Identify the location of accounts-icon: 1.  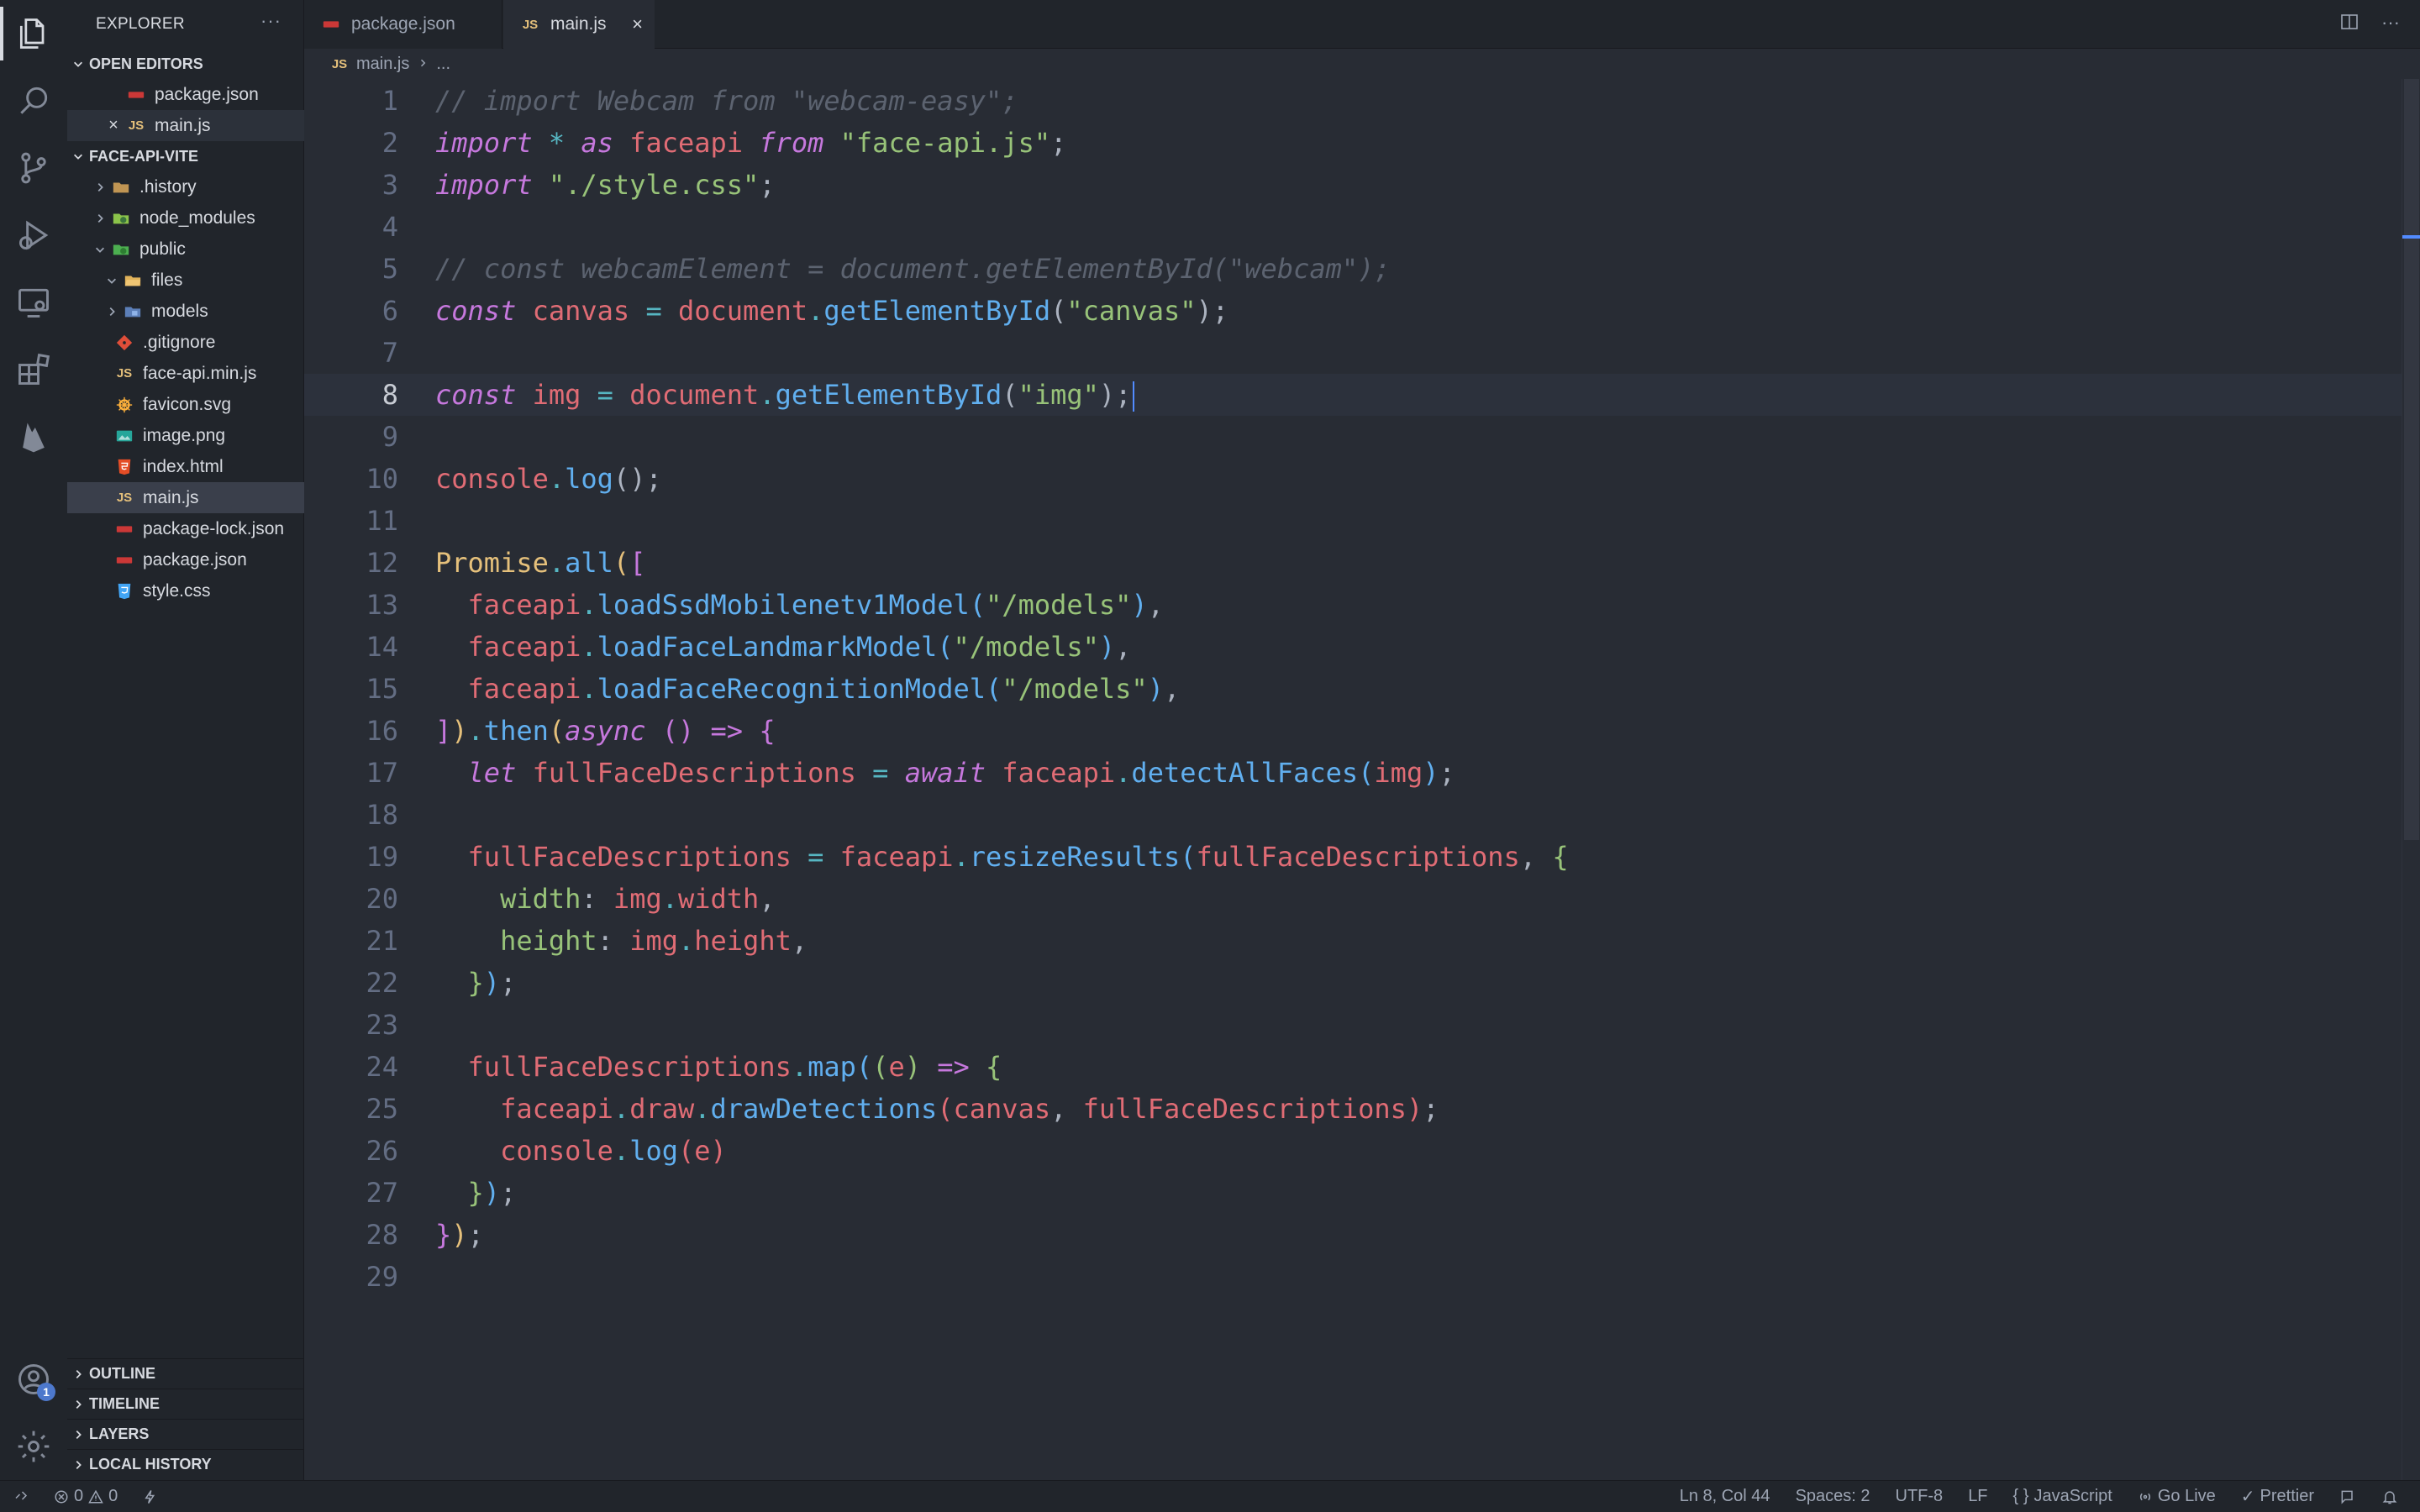
(34, 1379).